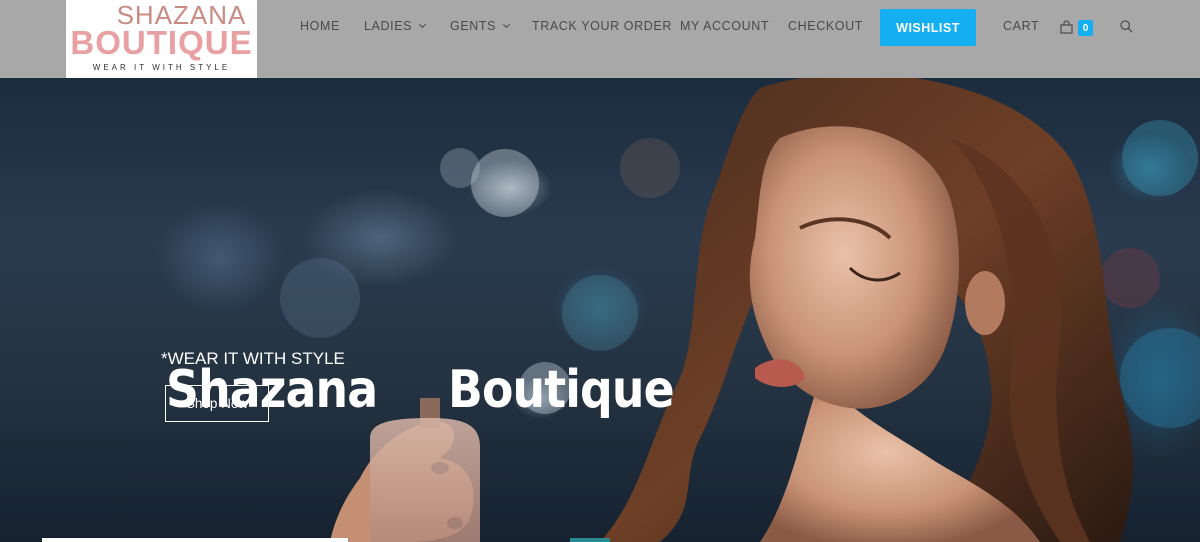  I want to click on section-divider, so click(195, 540).